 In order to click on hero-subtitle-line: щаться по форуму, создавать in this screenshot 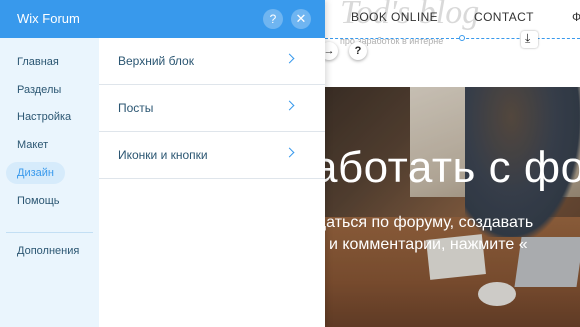, I will do `click(423, 222)`.